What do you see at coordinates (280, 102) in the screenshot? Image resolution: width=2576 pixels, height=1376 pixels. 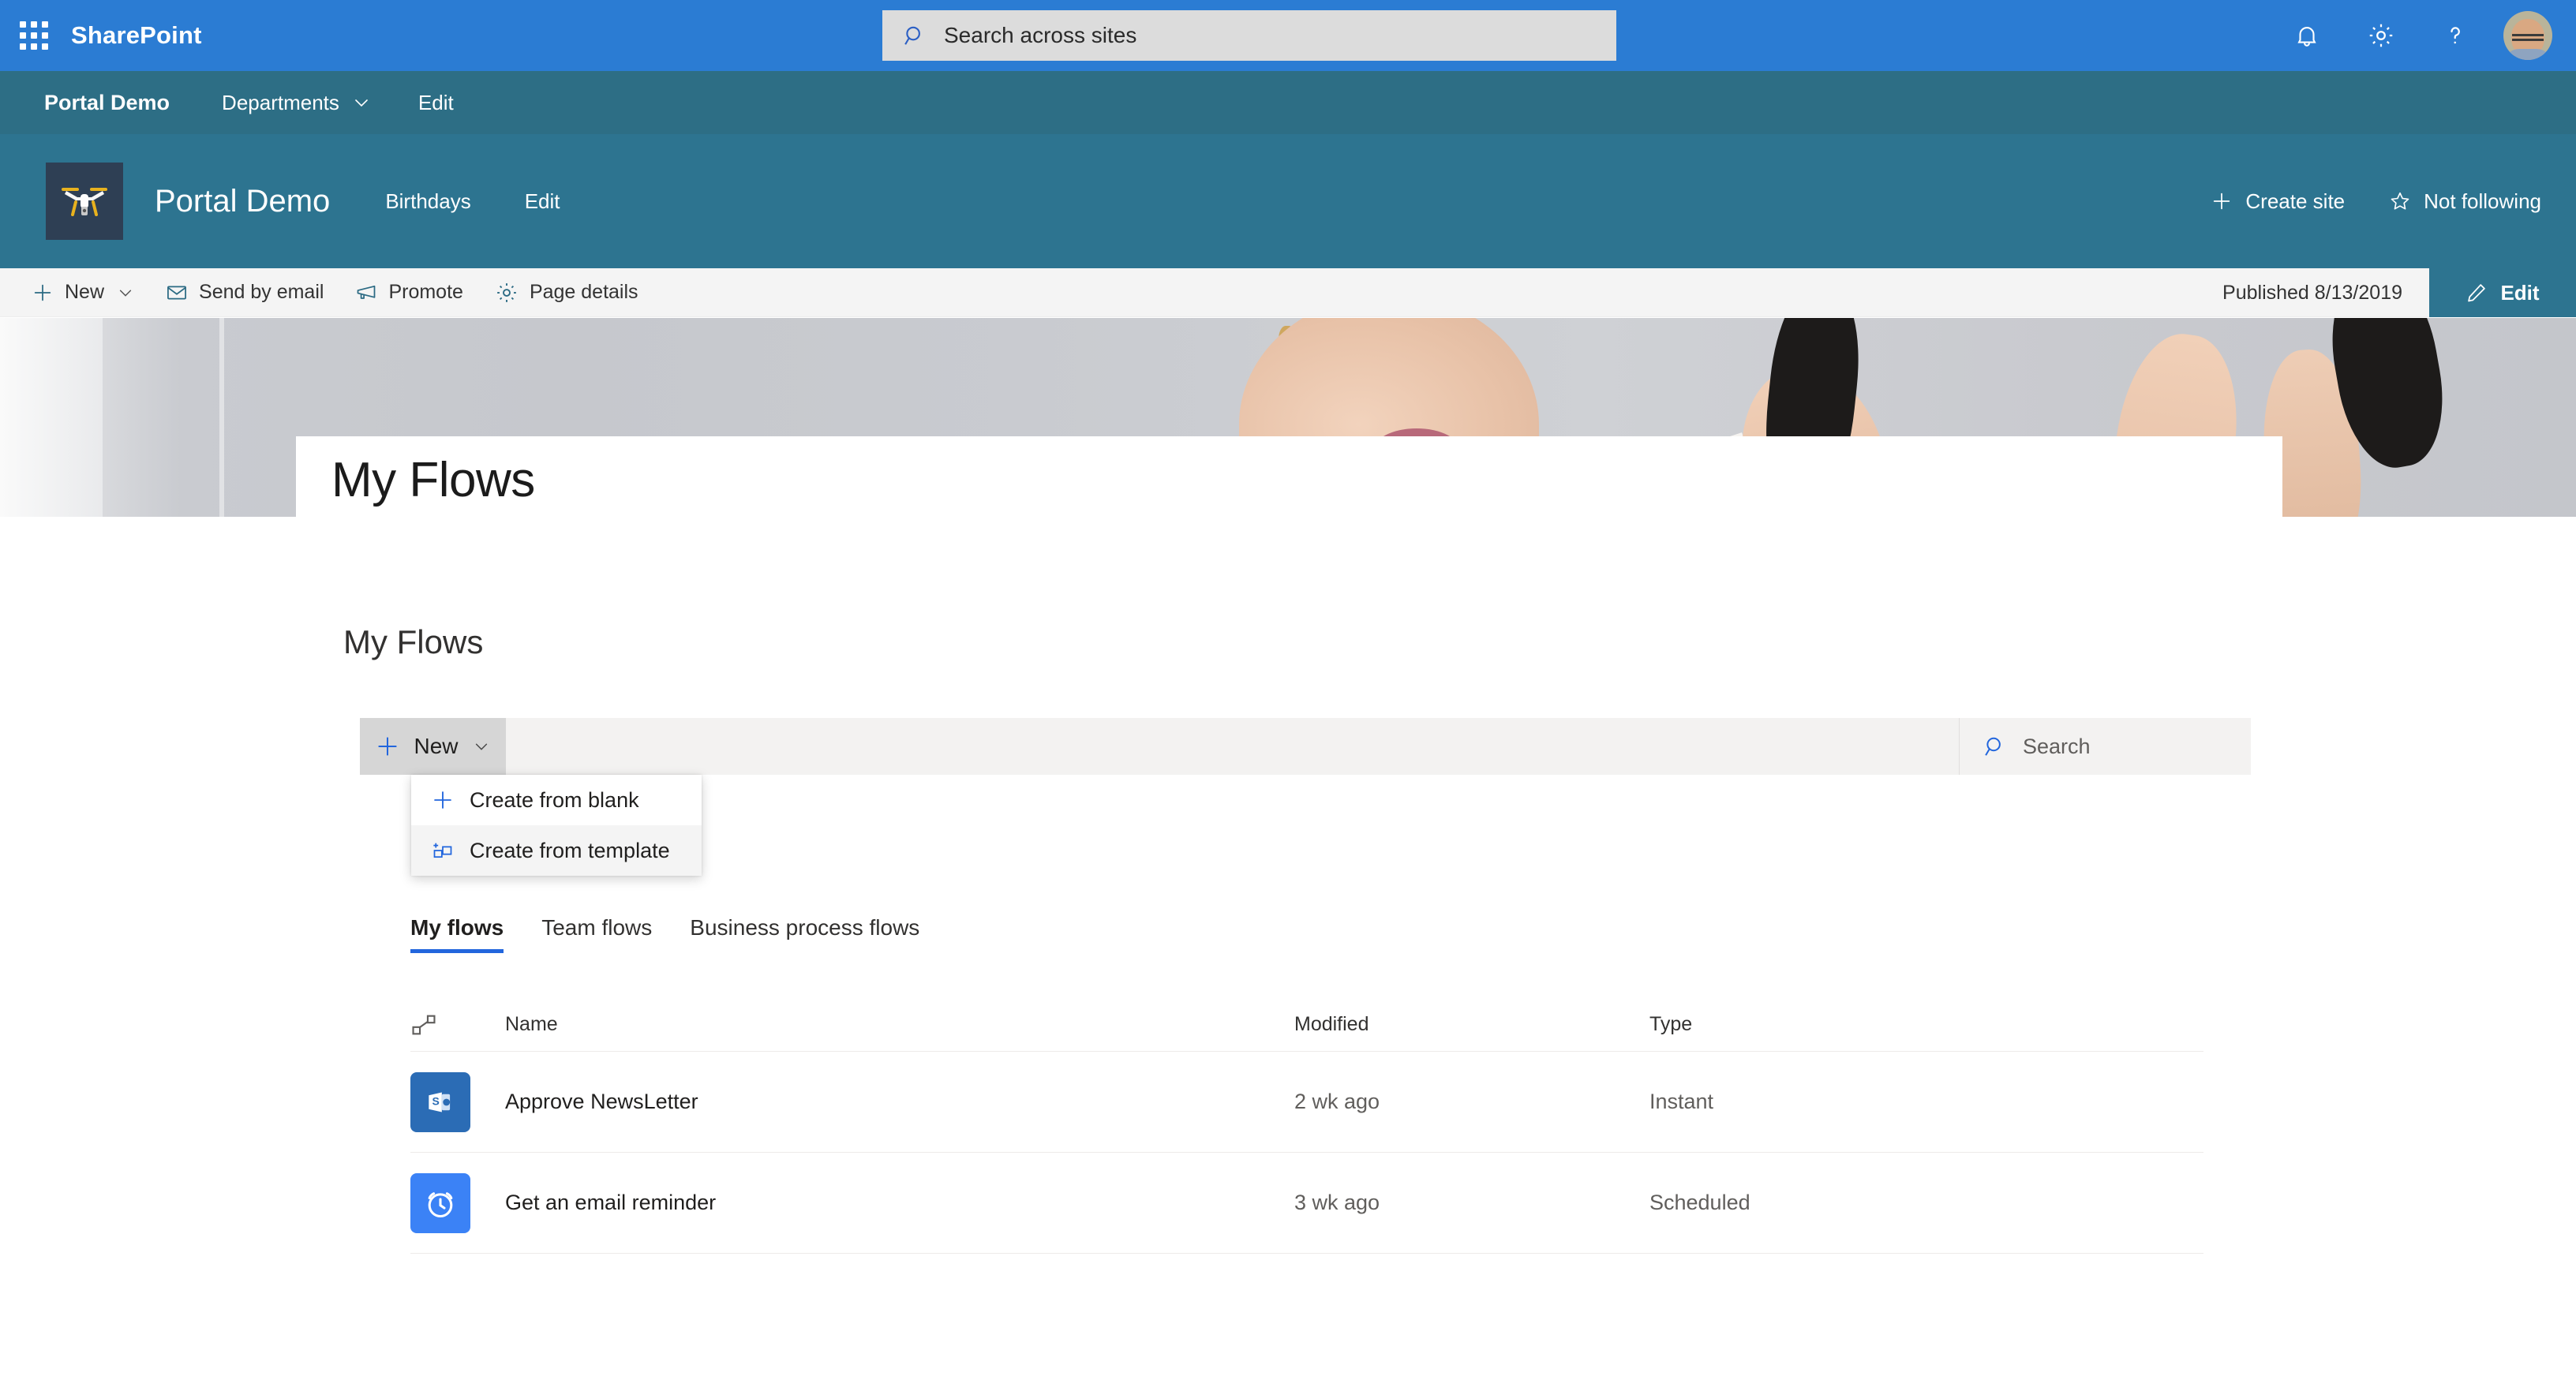 I see `hub-link-label: Departments` at bounding box center [280, 102].